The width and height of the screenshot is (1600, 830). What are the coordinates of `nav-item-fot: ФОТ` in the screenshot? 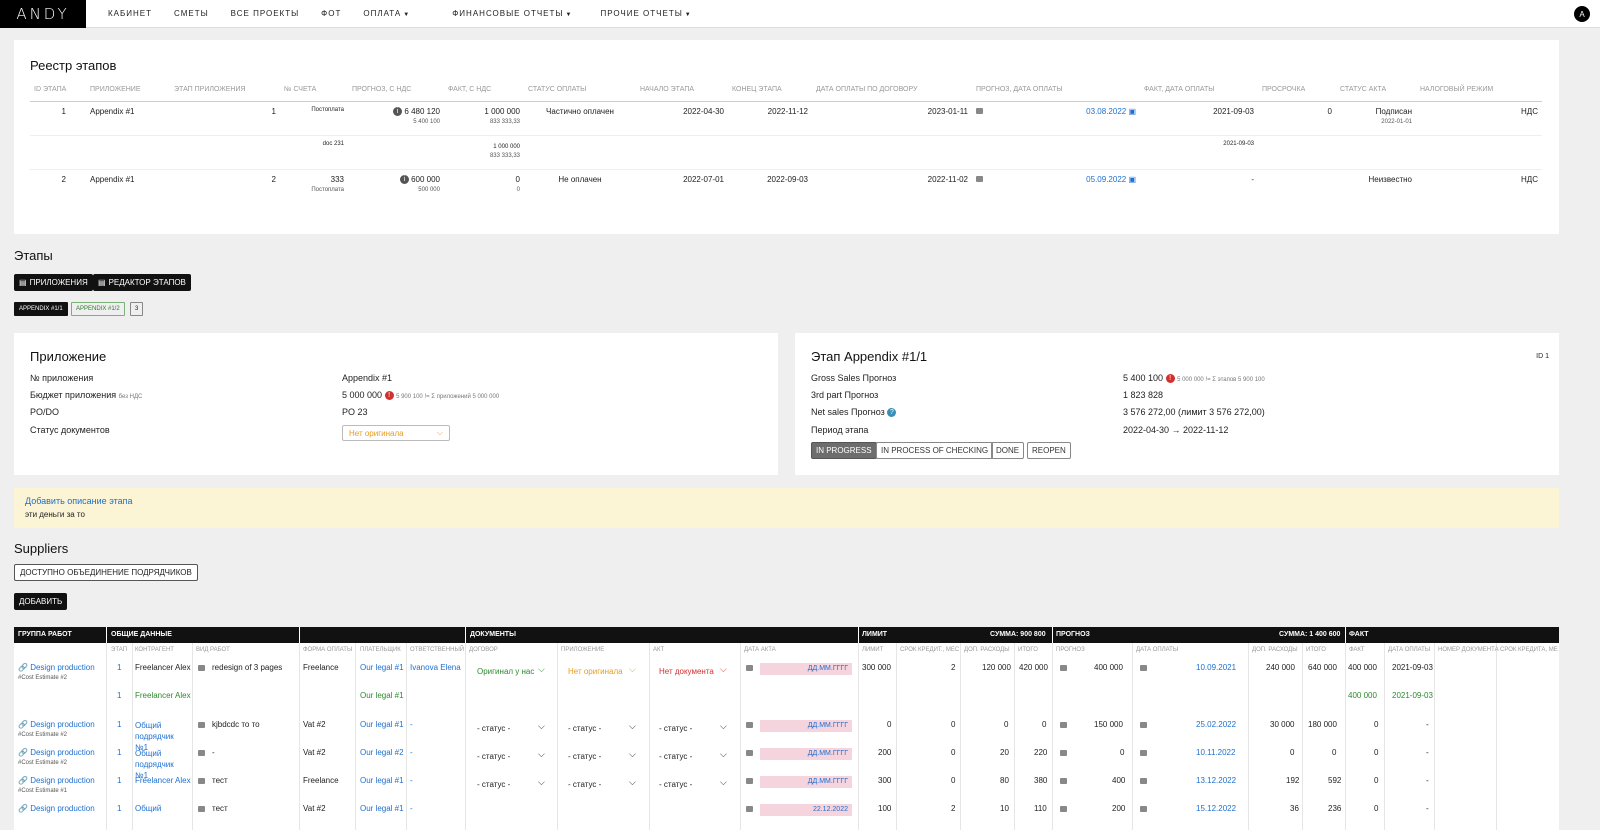 It's located at (331, 13).